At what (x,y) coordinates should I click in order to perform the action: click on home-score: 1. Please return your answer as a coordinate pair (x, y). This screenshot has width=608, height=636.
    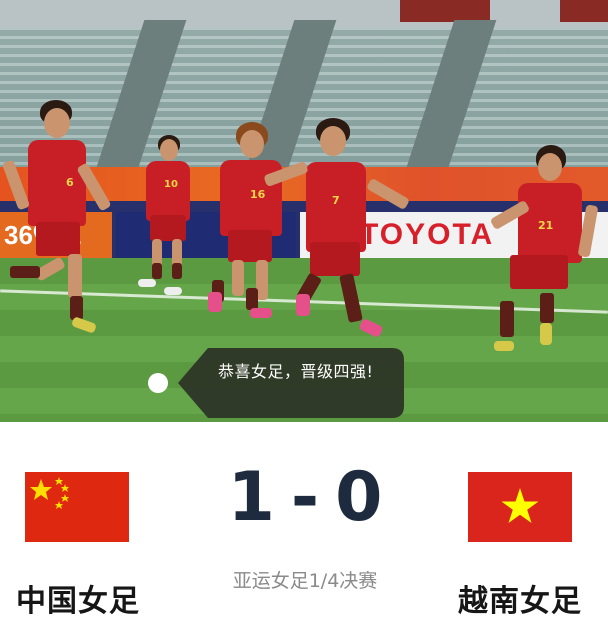
    Looking at the image, I should click on (251, 497).